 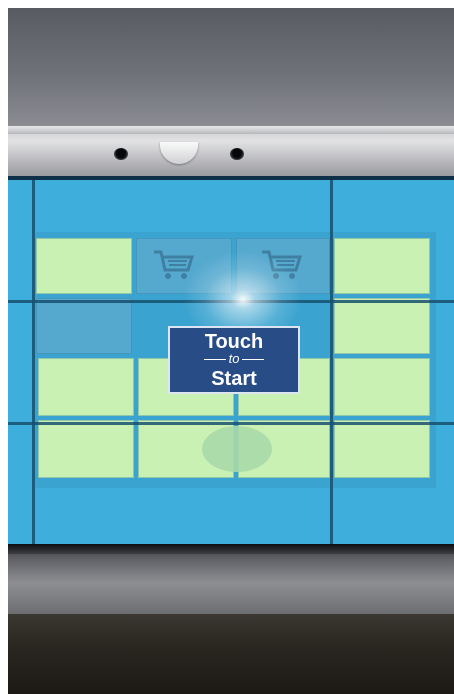 What do you see at coordinates (237, 154) in the screenshot?
I see `camera-right-icon` at bounding box center [237, 154].